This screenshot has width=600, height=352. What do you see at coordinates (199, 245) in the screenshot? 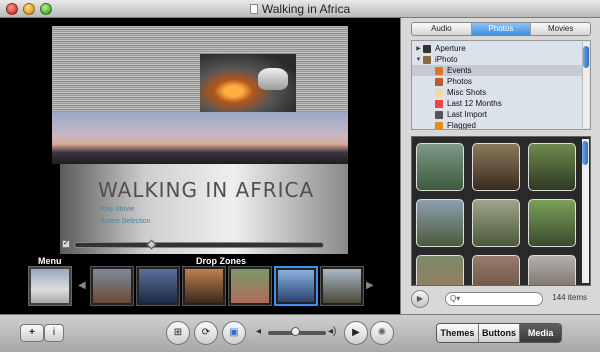
I see `scrubber-track` at bounding box center [199, 245].